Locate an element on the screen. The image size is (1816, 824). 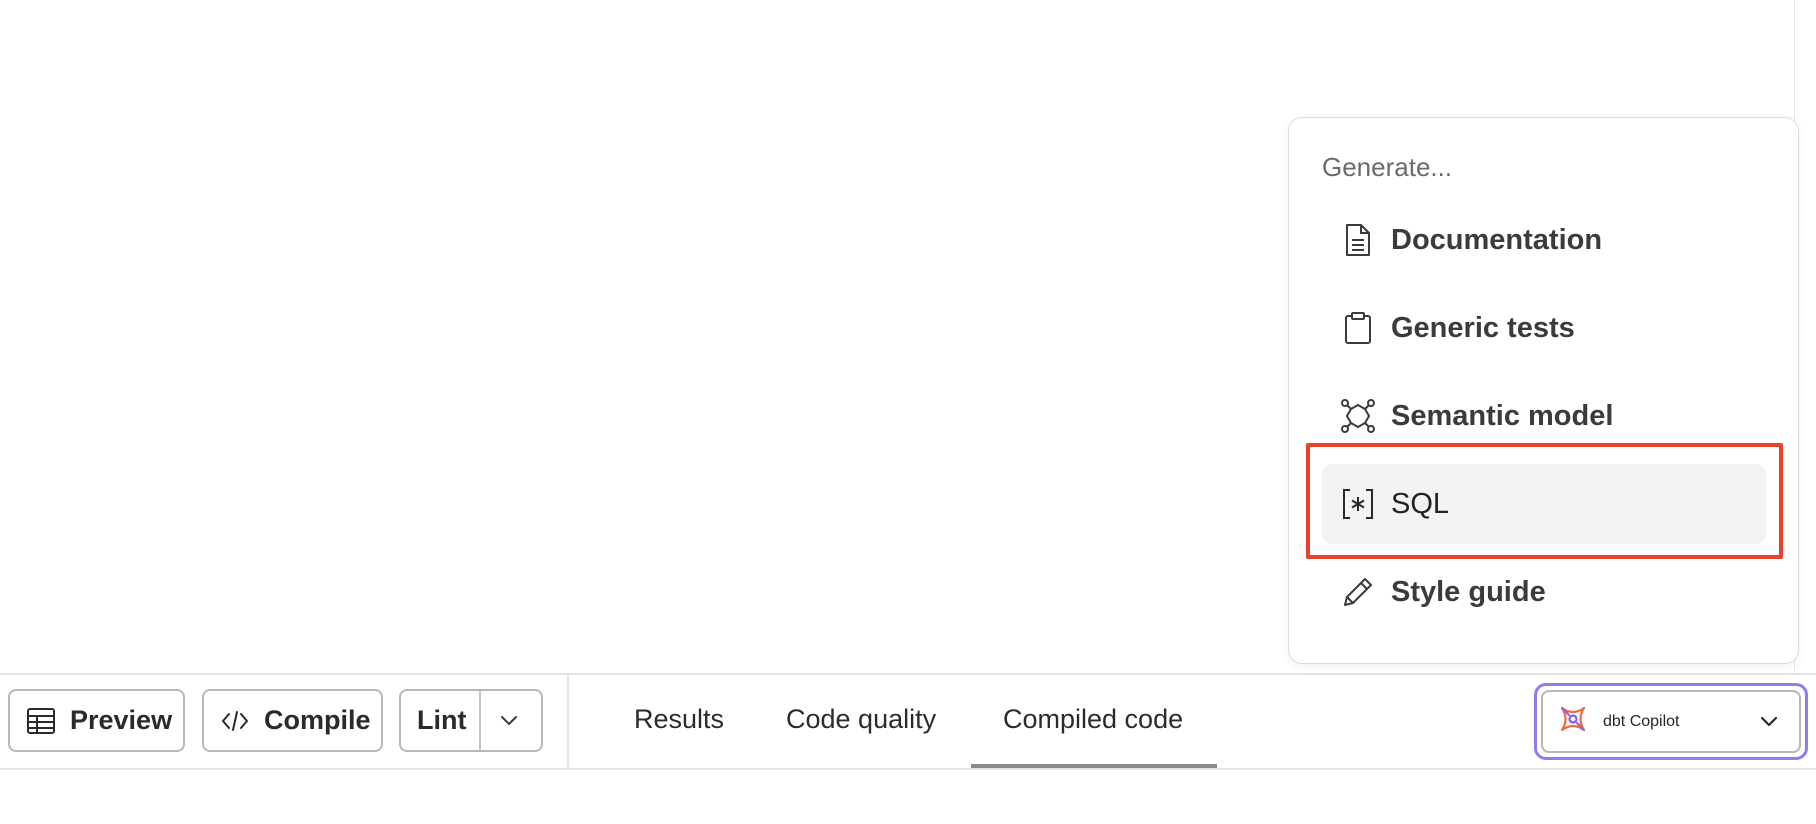
compile-button: Compile is located at coordinates (292, 720).